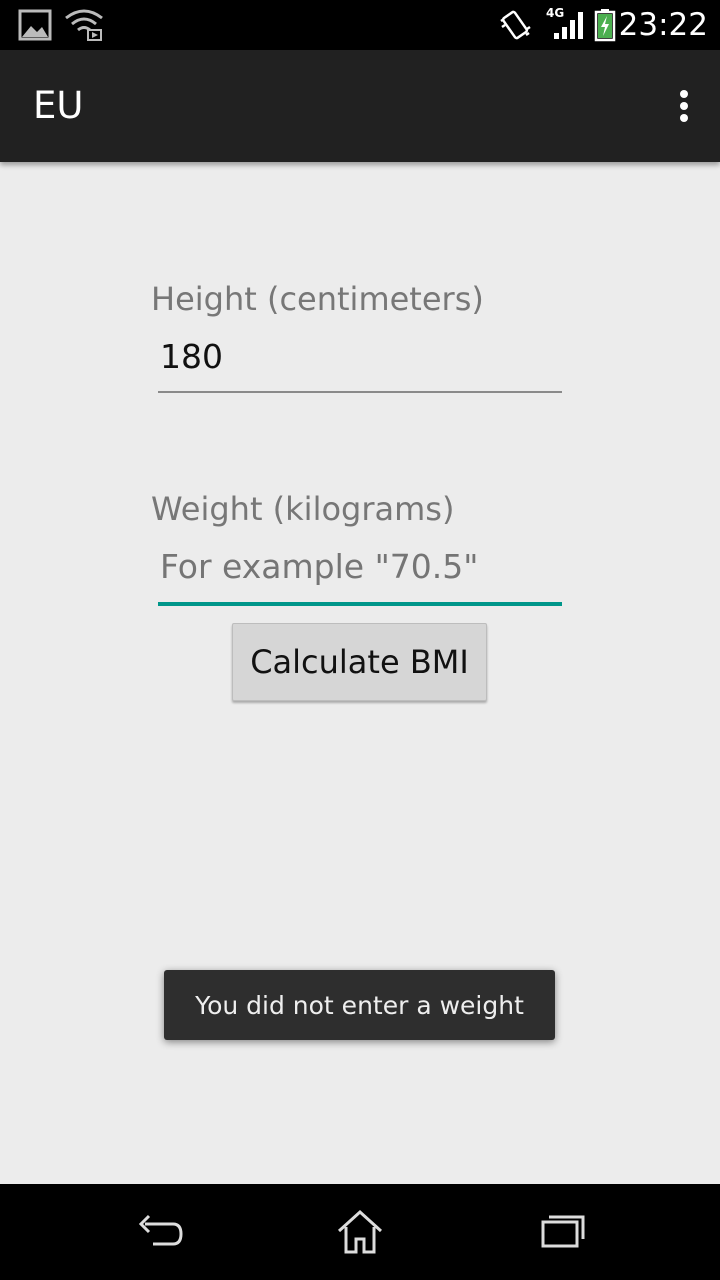 The width and height of the screenshot is (720, 1280). I want to click on weight-label: Weight (kilograms), so click(303, 509).